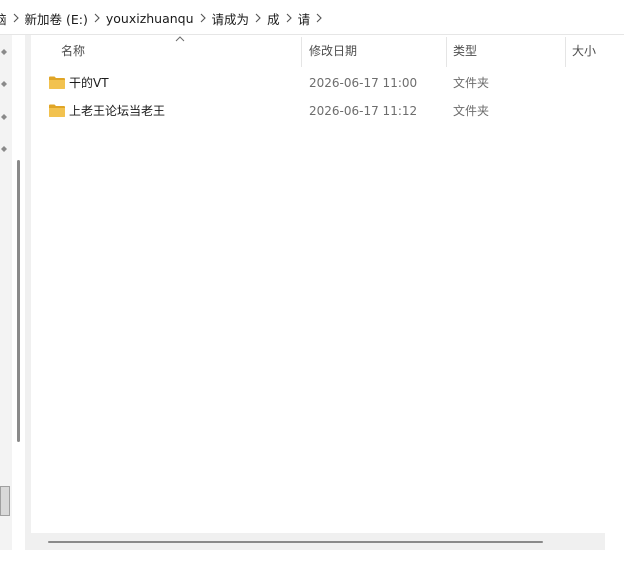  Describe the element at coordinates (363, 111) in the screenshot. I see `file-date: 2026-06-17 11:12` at that location.